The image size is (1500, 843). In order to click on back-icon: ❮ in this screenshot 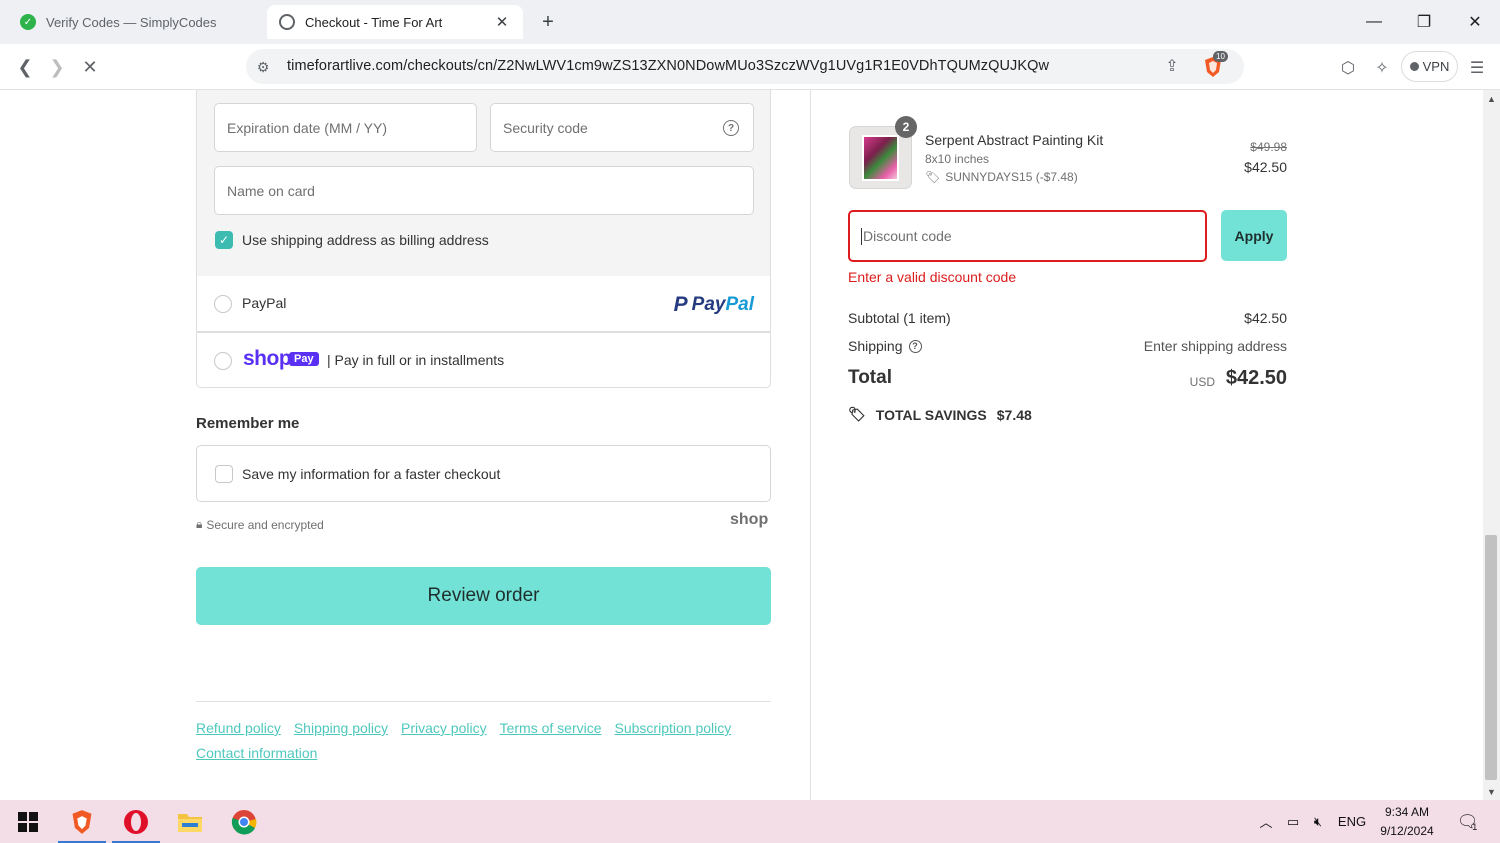, I will do `click(25, 67)`.